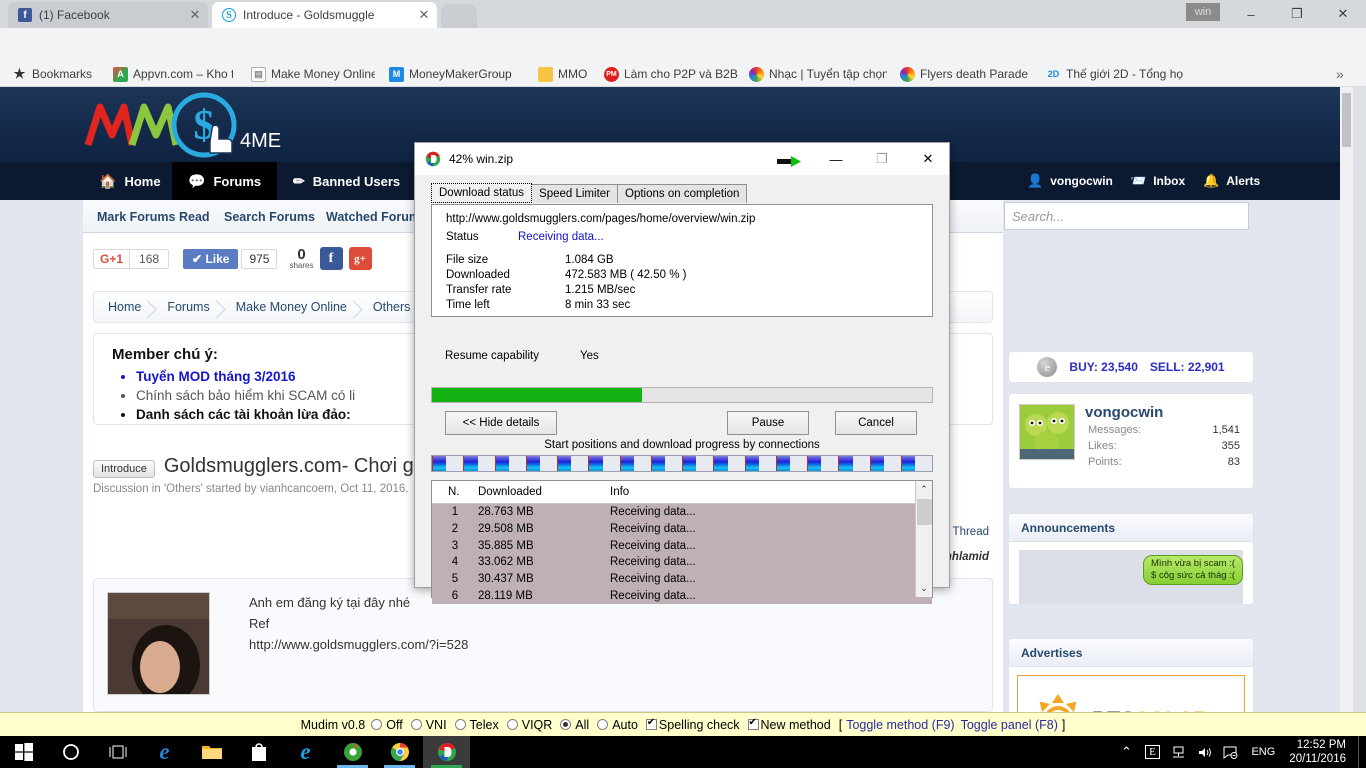 The height and width of the screenshot is (768, 1366). What do you see at coordinates (671, 74) in the screenshot?
I see `bookmark-lam-cho-p2p: PM Làm cho P2P và B2B tỉ` at bounding box center [671, 74].